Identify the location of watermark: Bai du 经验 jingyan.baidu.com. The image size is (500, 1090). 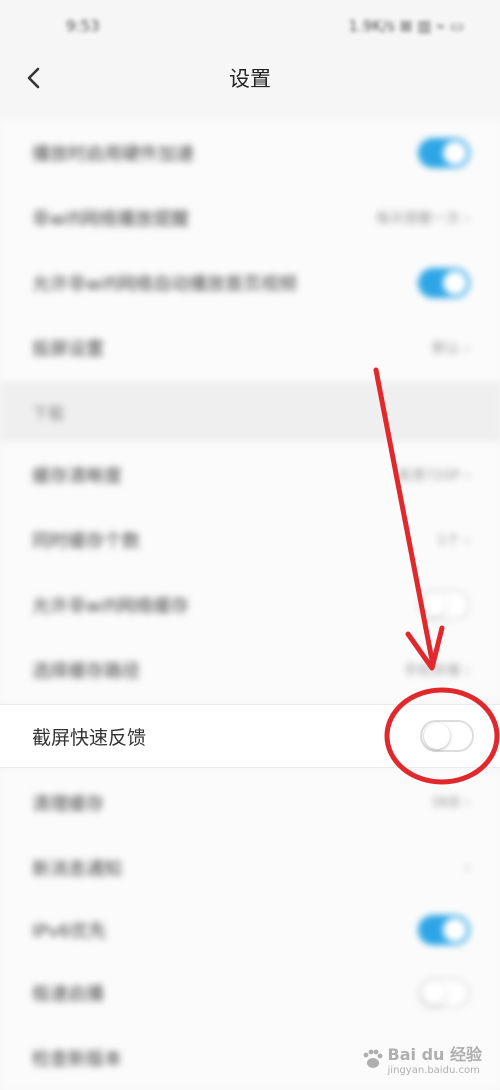
(421, 1058).